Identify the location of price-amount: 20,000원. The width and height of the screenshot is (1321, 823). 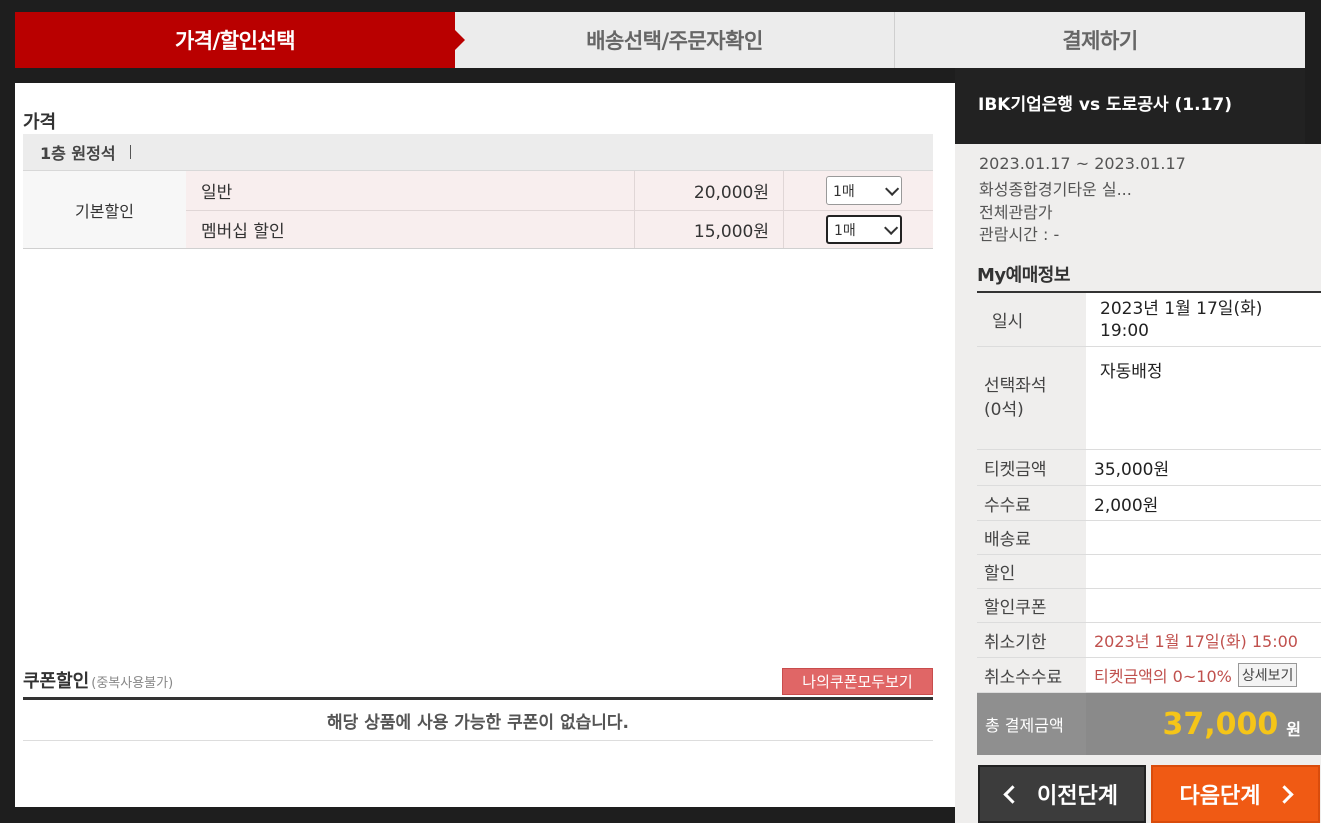
(709, 190).